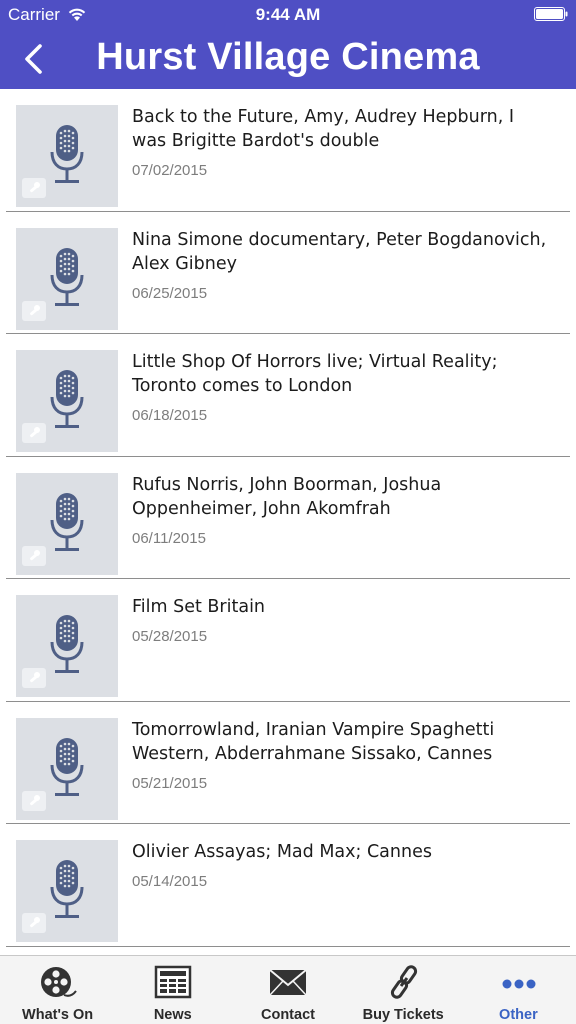 The image size is (576, 1024). Describe the element at coordinates (170, 783) in the screenshot. I see `item-date: 05/21/2015` at that location.